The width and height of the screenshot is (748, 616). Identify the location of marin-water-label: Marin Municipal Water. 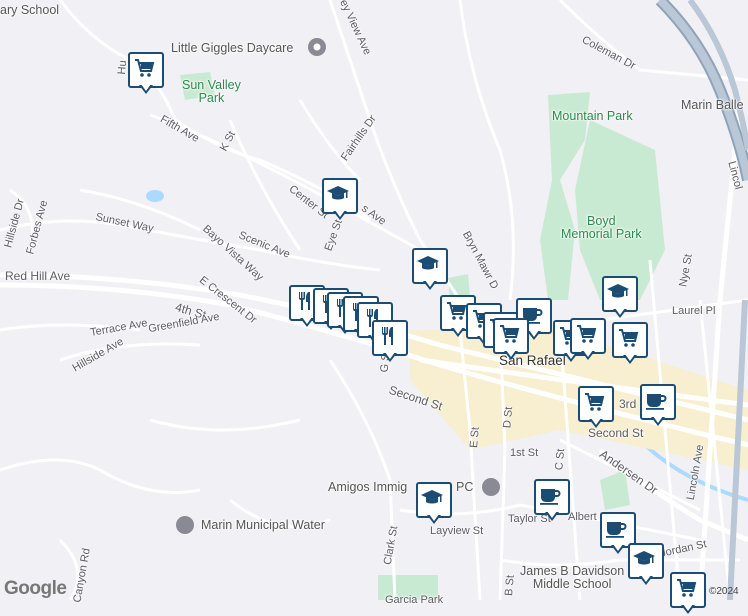
(263, 525).